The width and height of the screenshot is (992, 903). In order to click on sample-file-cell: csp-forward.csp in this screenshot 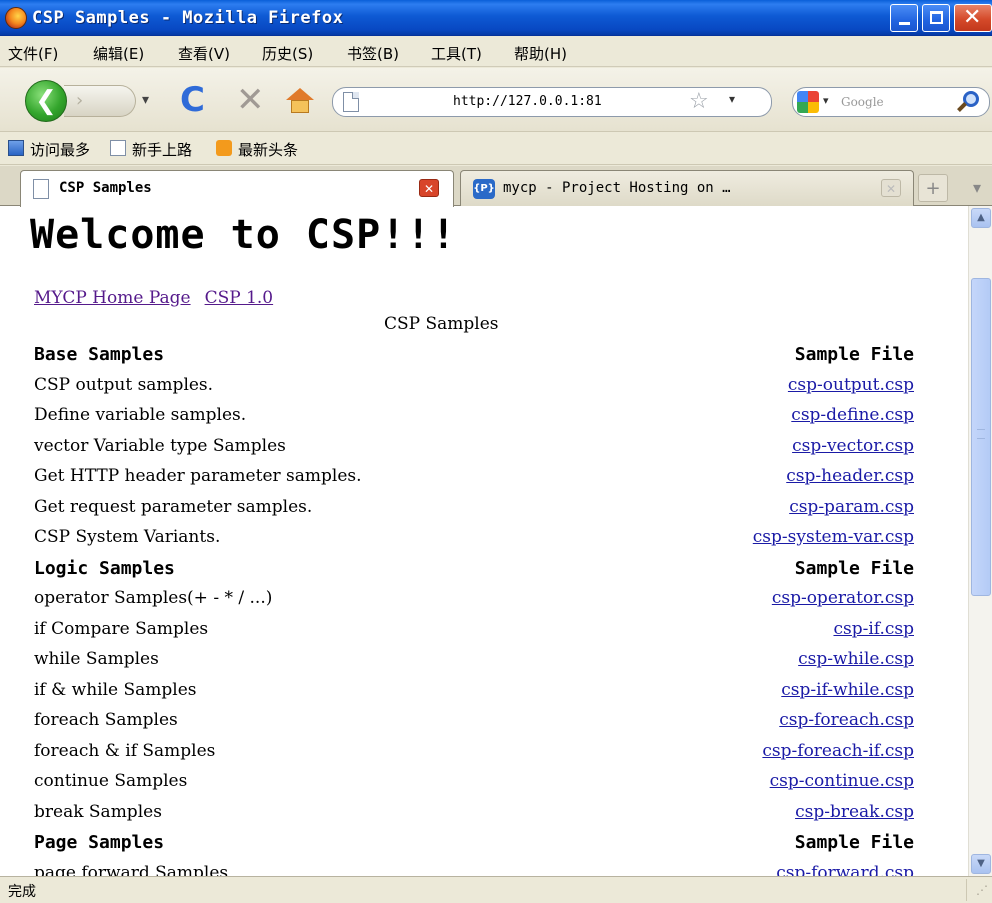, I will do `click(845, 870)`.